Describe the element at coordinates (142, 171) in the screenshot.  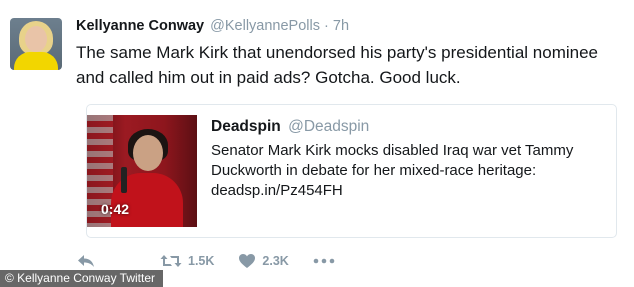
I see `video-thumbnail: 0:42` at that location.